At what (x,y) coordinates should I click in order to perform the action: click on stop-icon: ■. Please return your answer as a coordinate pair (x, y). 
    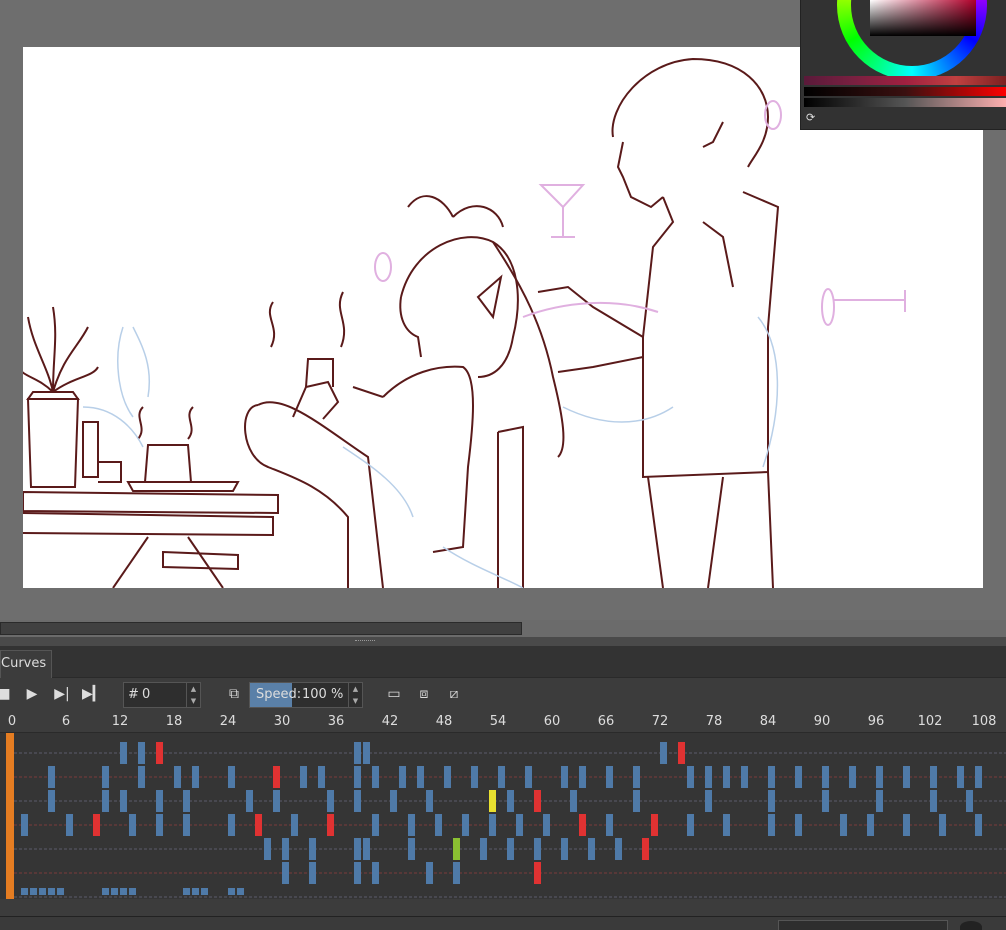
    Looking at the image, I should click on (7, 694).